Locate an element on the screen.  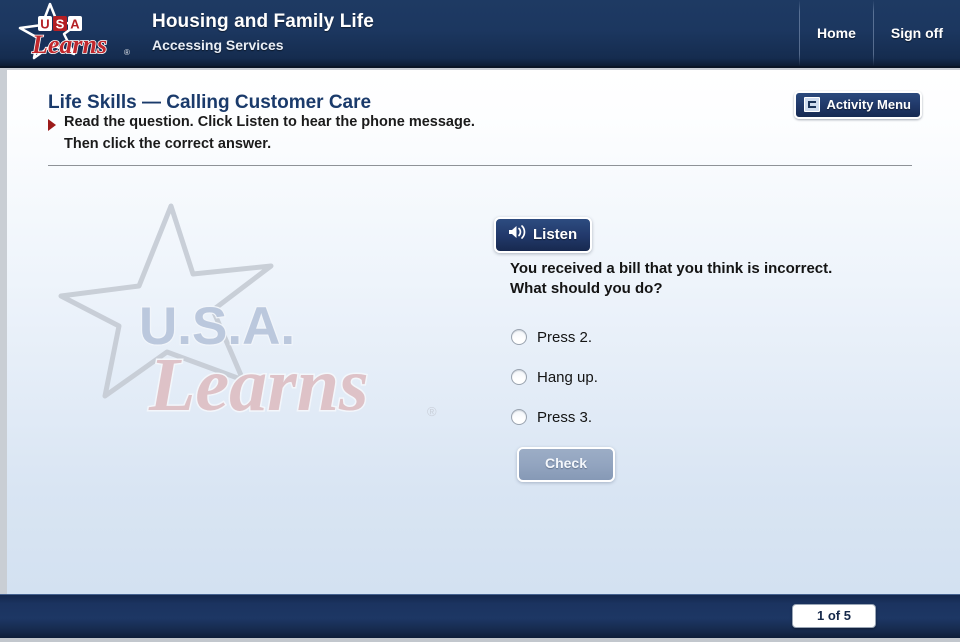
course-title: Housing and Family Life is located at coordinates (263, 21).